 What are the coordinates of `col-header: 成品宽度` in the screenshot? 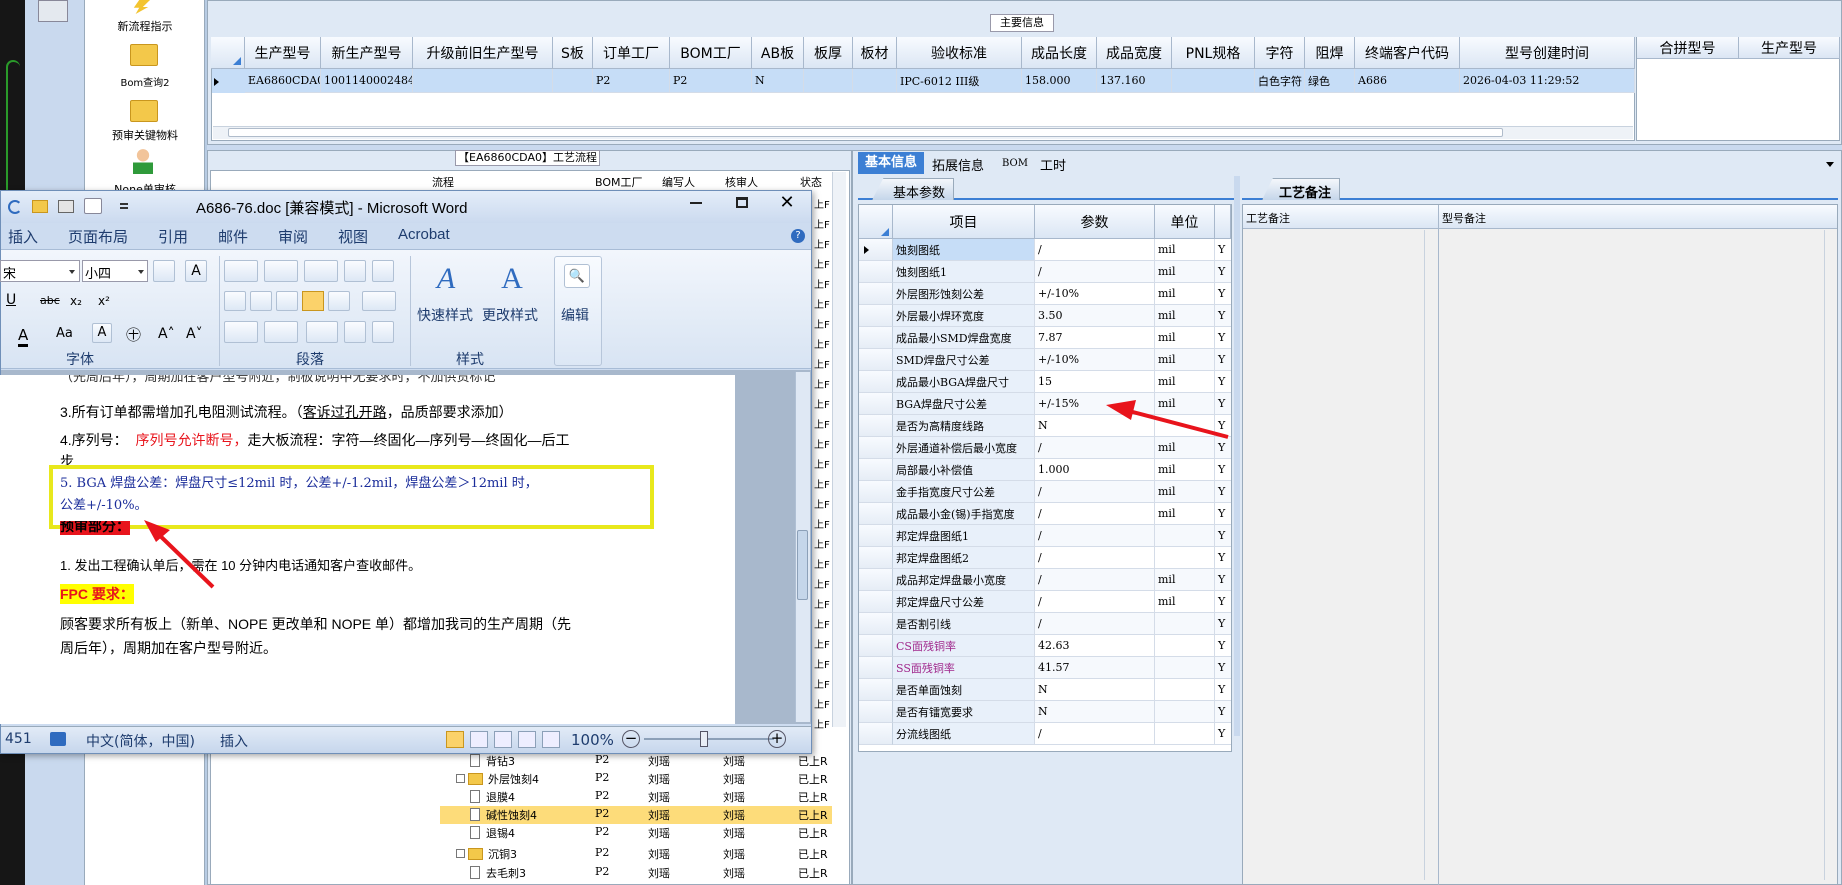 It's located at (1134, 53).